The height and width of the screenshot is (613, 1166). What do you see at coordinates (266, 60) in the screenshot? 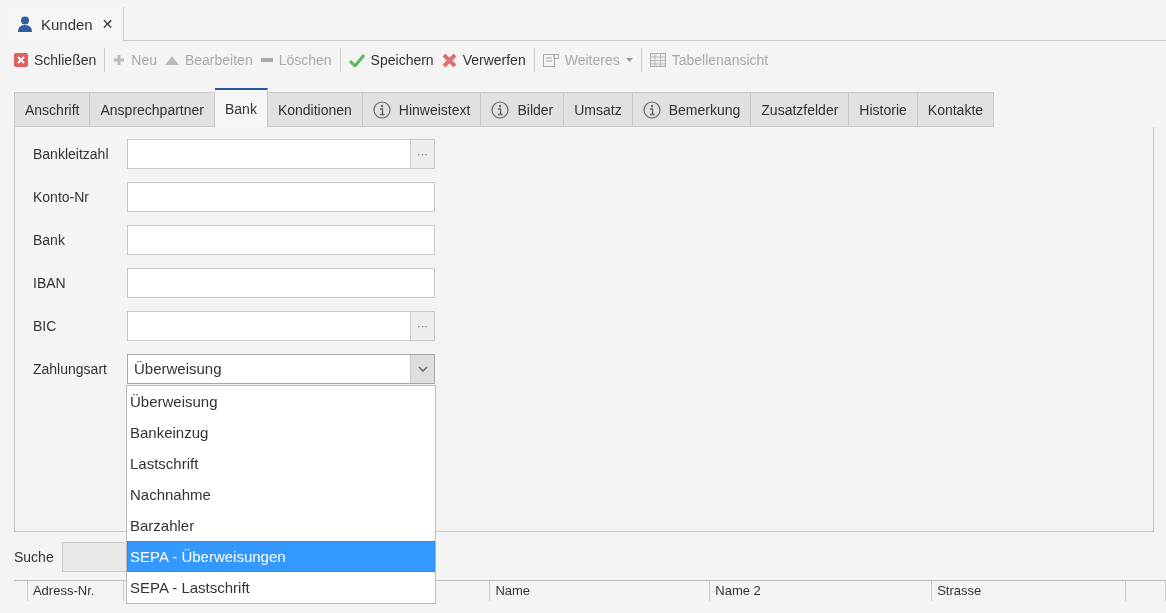
I see `minus-icon` at bounding box center [266, 60].